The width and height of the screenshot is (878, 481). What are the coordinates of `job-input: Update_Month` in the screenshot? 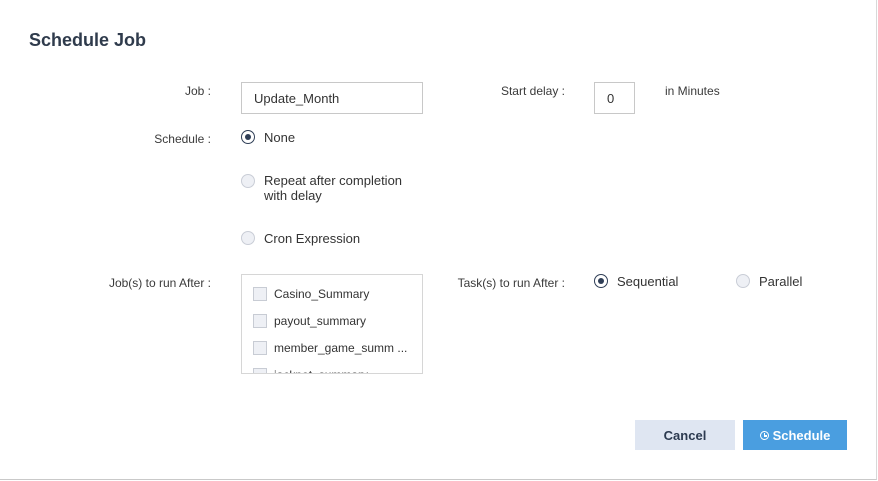 It's located at (332, 98).